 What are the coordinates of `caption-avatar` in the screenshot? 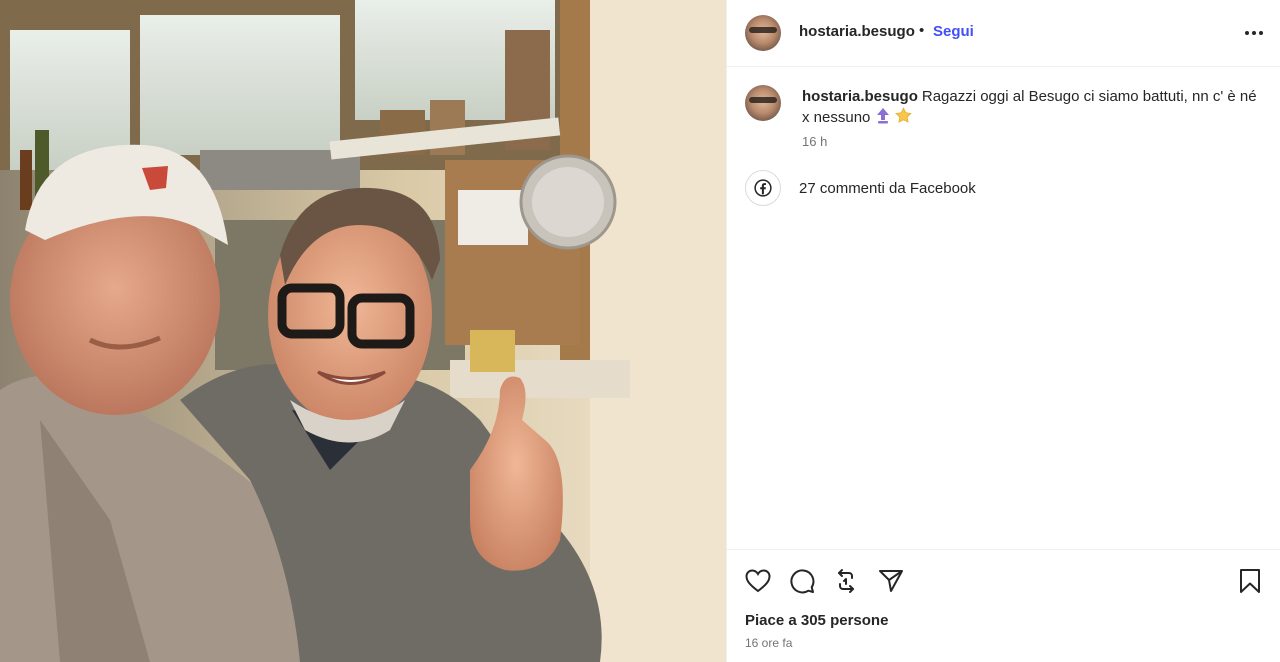 It's located at (763, 103).